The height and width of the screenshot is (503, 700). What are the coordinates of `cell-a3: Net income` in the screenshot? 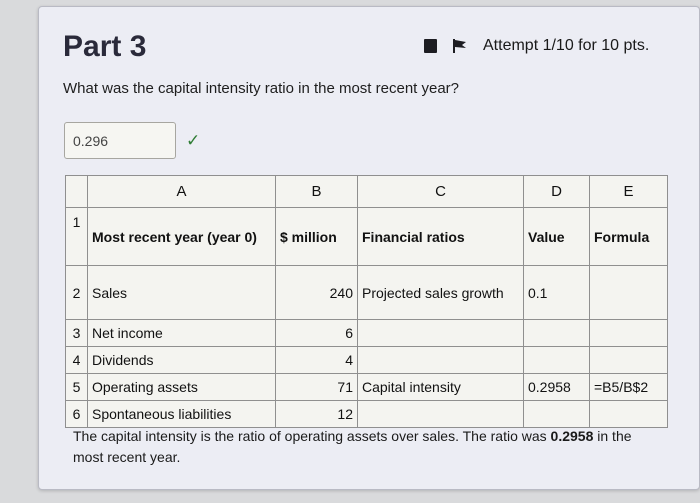 It's located at (181, 333).